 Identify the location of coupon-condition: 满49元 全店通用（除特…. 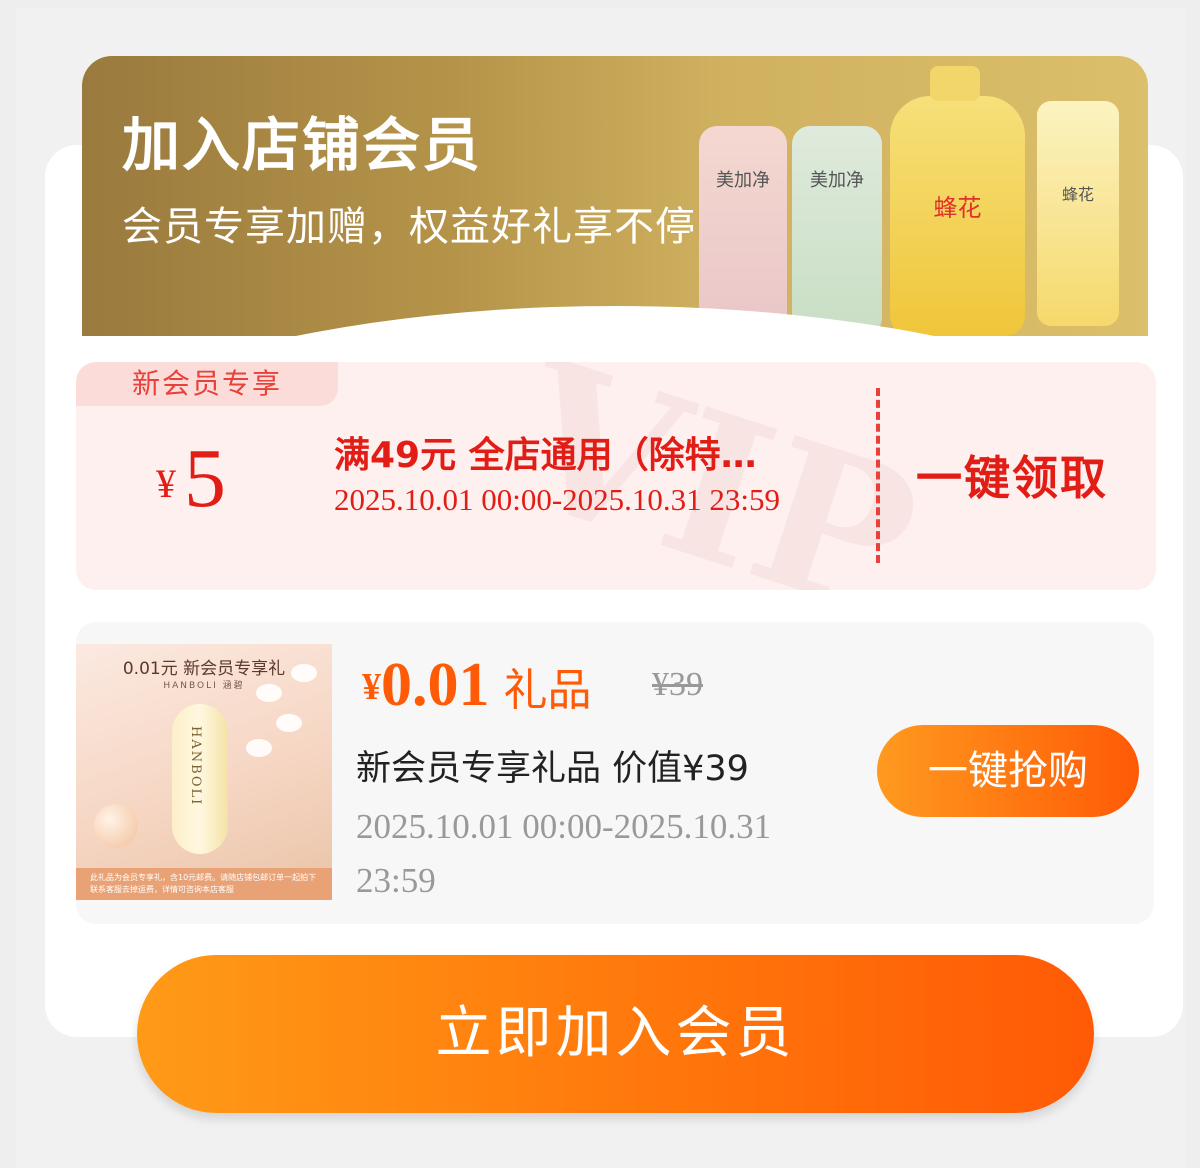
(545, 455).